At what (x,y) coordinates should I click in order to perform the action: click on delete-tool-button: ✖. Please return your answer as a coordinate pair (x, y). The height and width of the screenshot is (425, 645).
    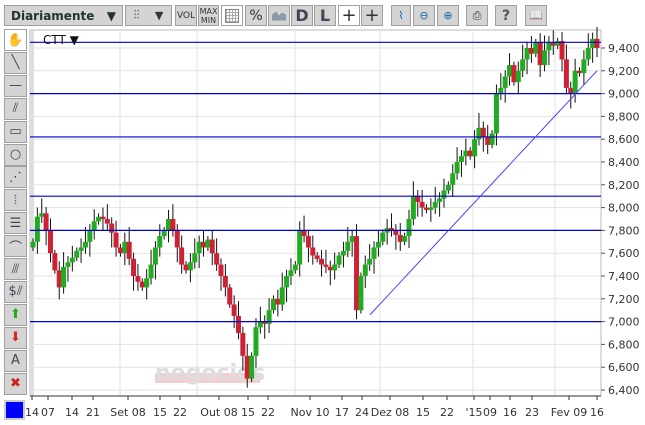
    Looking at the image, I should click on (15, 383).